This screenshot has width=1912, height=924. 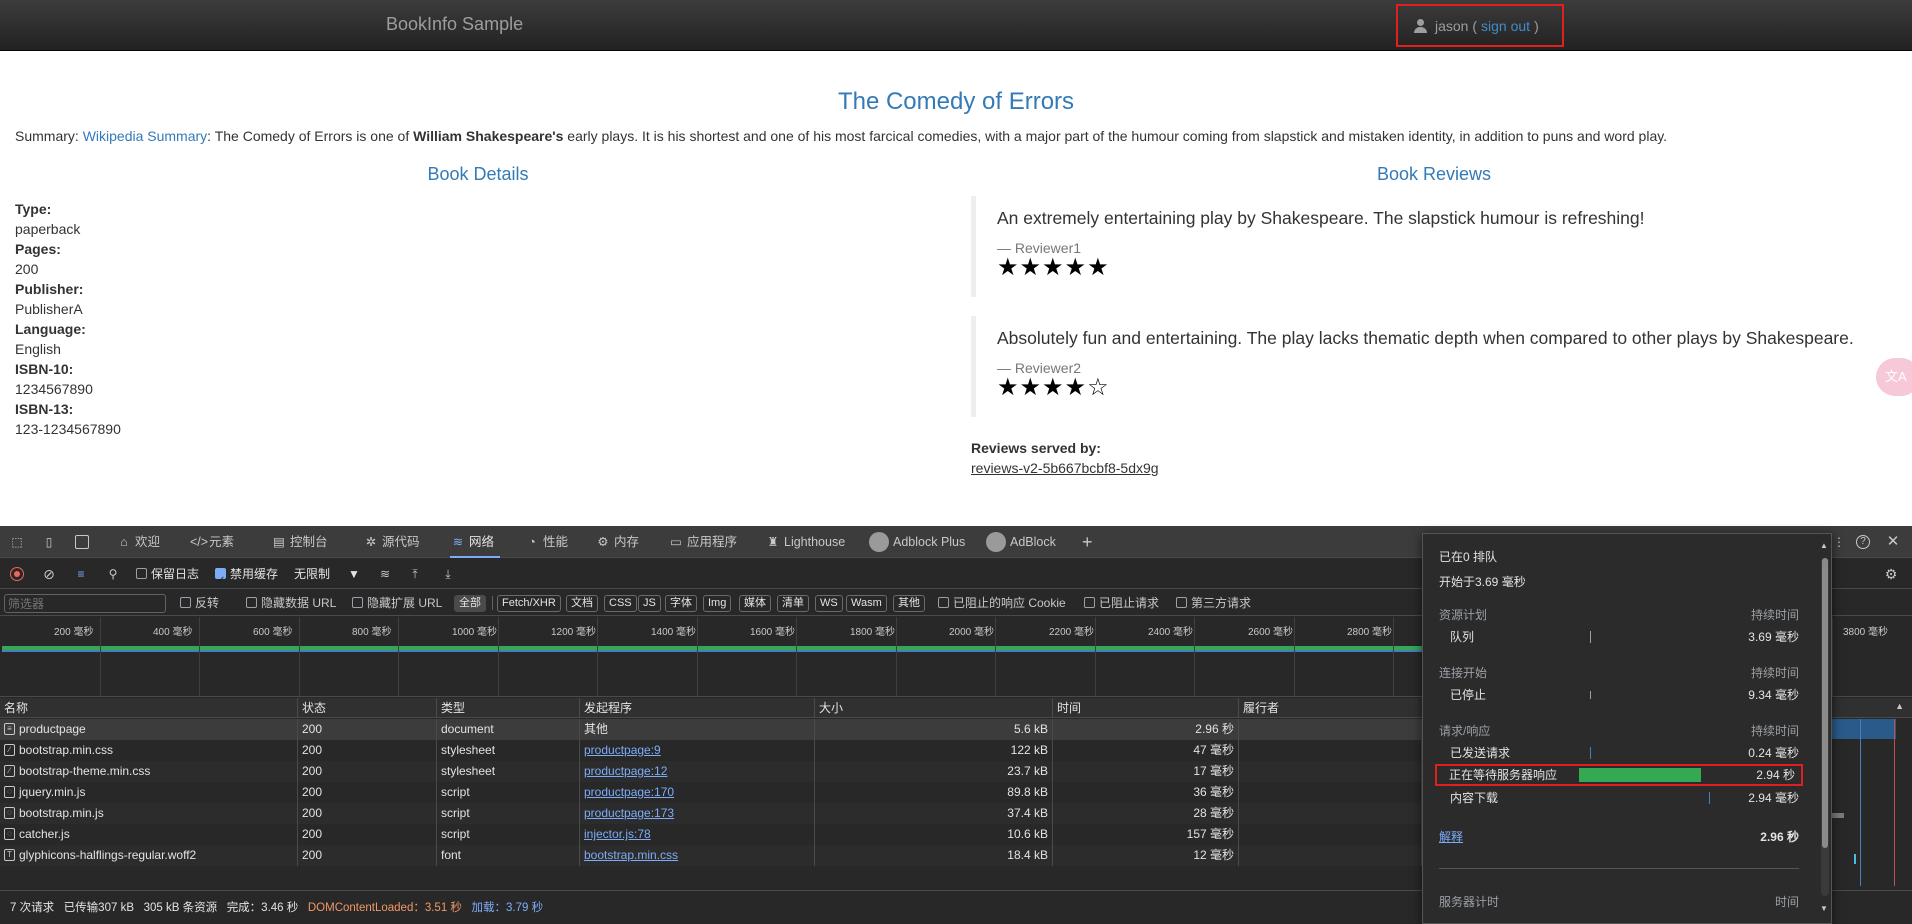 I want to click on initiator-link: bootstrap.min.css, so click(x=631, y=855).